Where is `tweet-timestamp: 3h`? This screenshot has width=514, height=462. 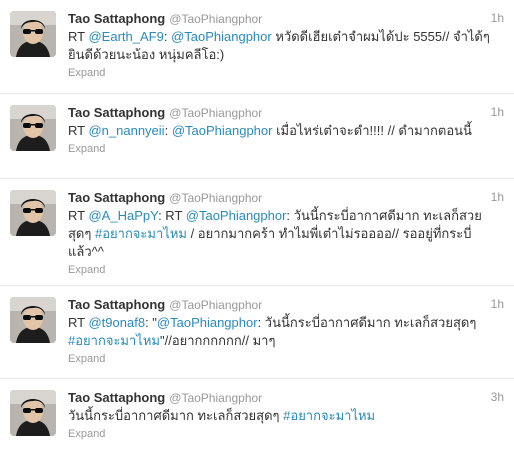 tweet-timestamp: 3h is located at coordinates (497, 397).